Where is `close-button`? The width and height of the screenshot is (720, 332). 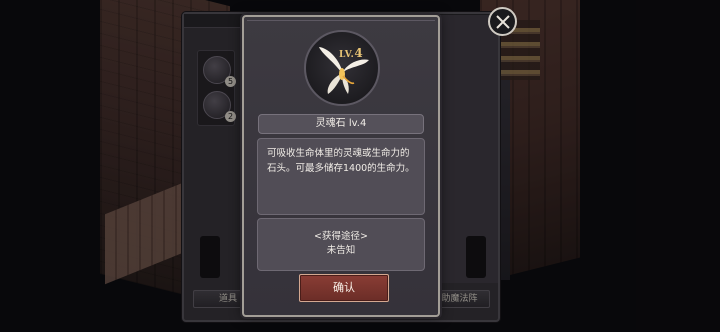 close-button is located at coordinates (502, 21).